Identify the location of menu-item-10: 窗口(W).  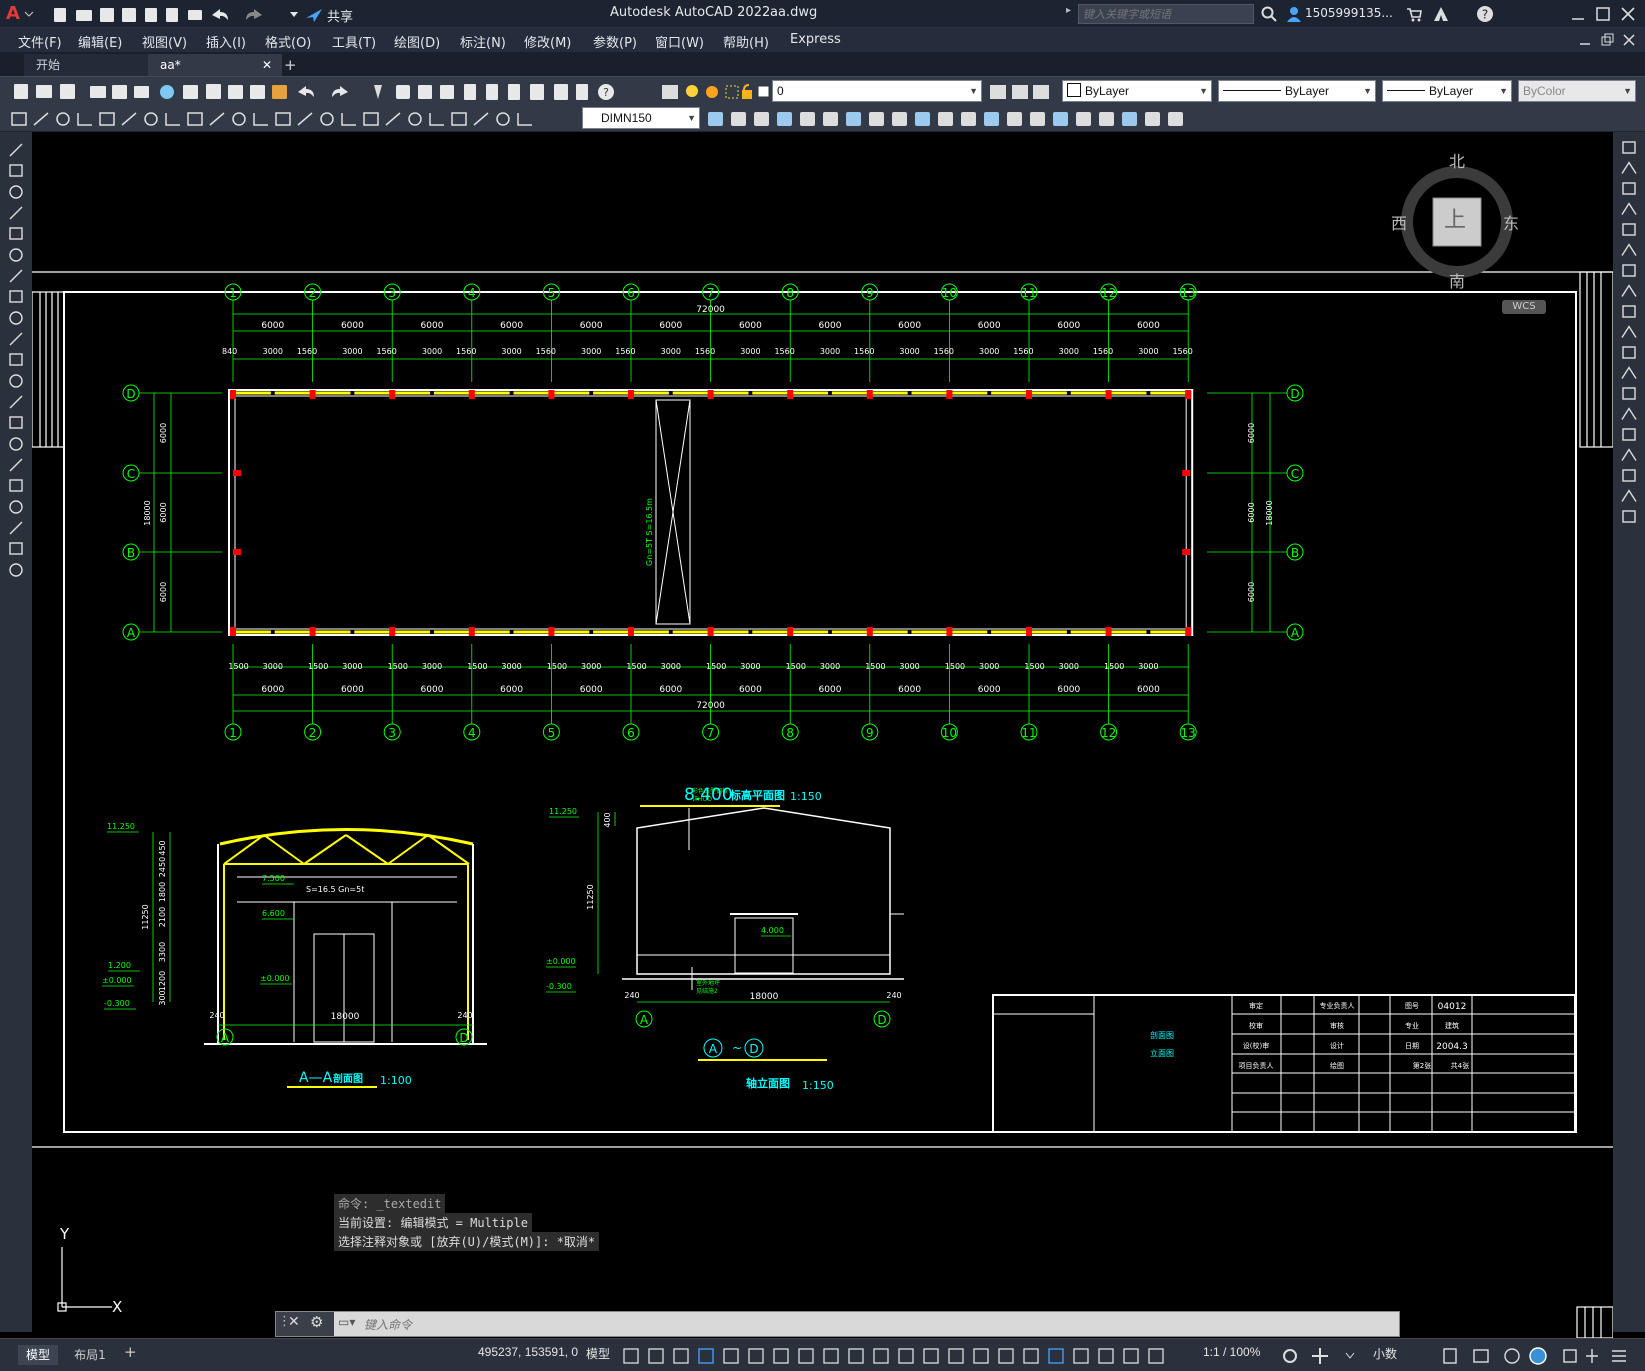
(679, 41).